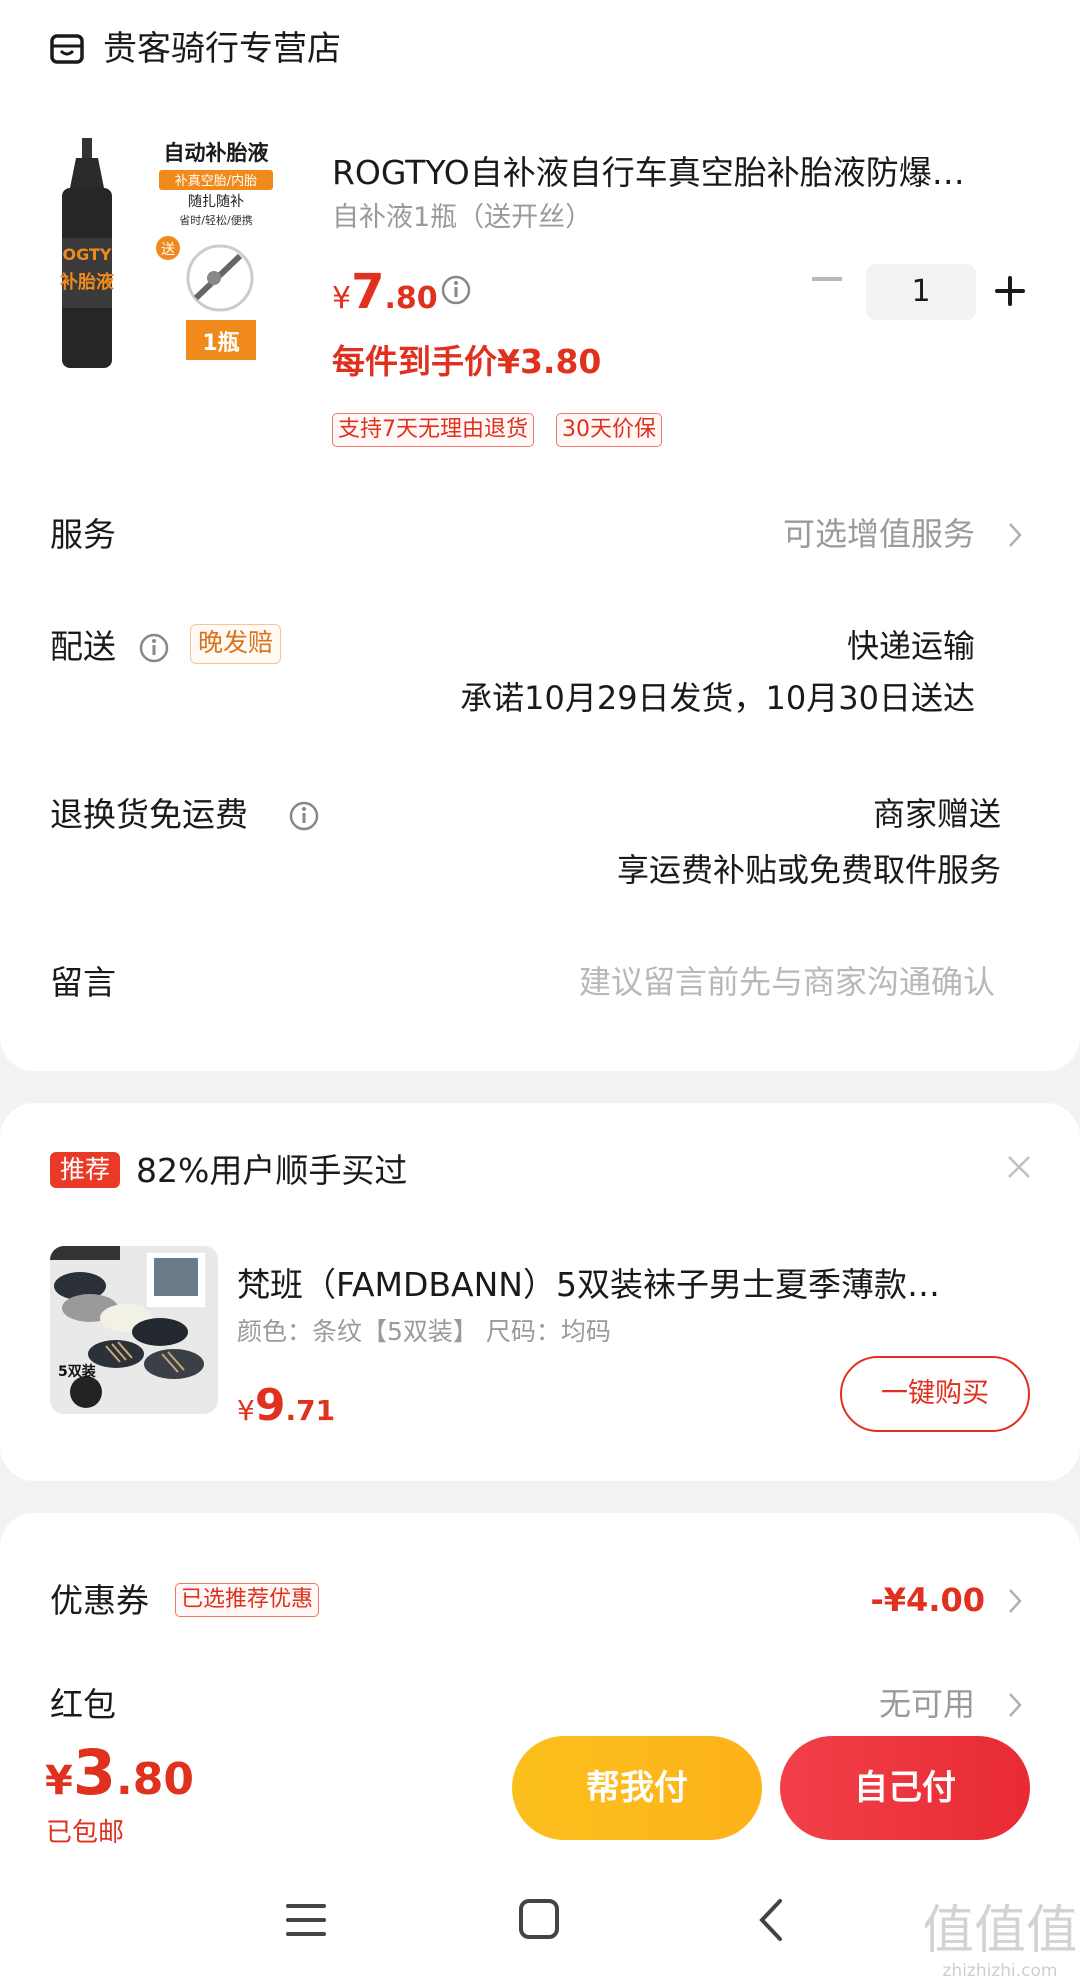 The image size is (1080, 1988). Describe the element at coordinates (1010, 291) in the screenshot. I see `quantity-increase-button` at that location.